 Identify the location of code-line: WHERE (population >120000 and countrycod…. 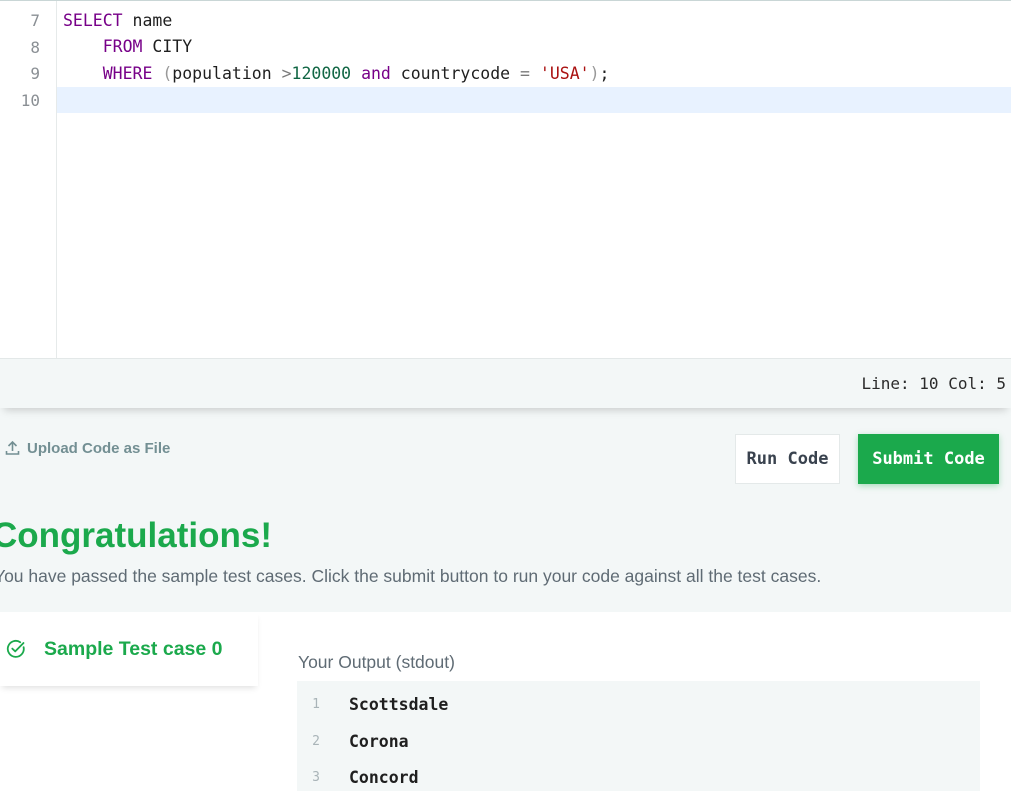
(336, 74).